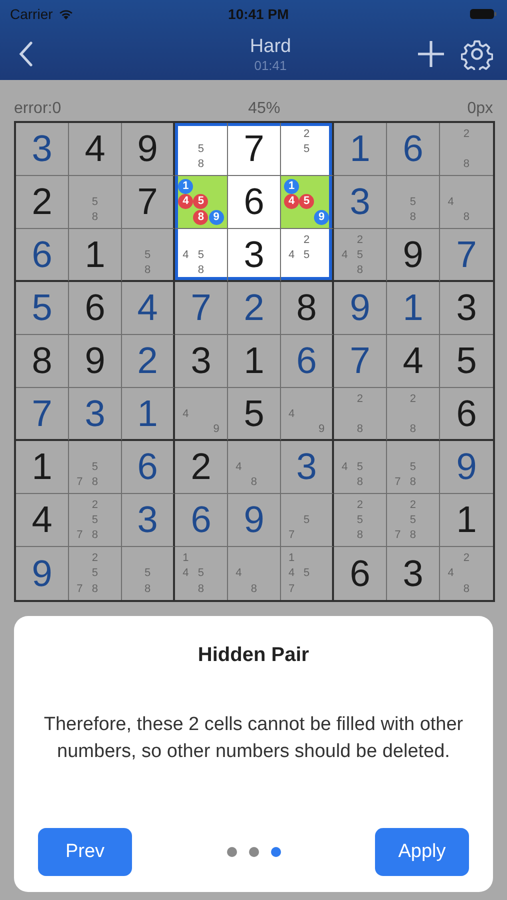 This screenshot has width=507, height=900. I want to click on sudoku-cell: 2 4 5, so click(307, 255).